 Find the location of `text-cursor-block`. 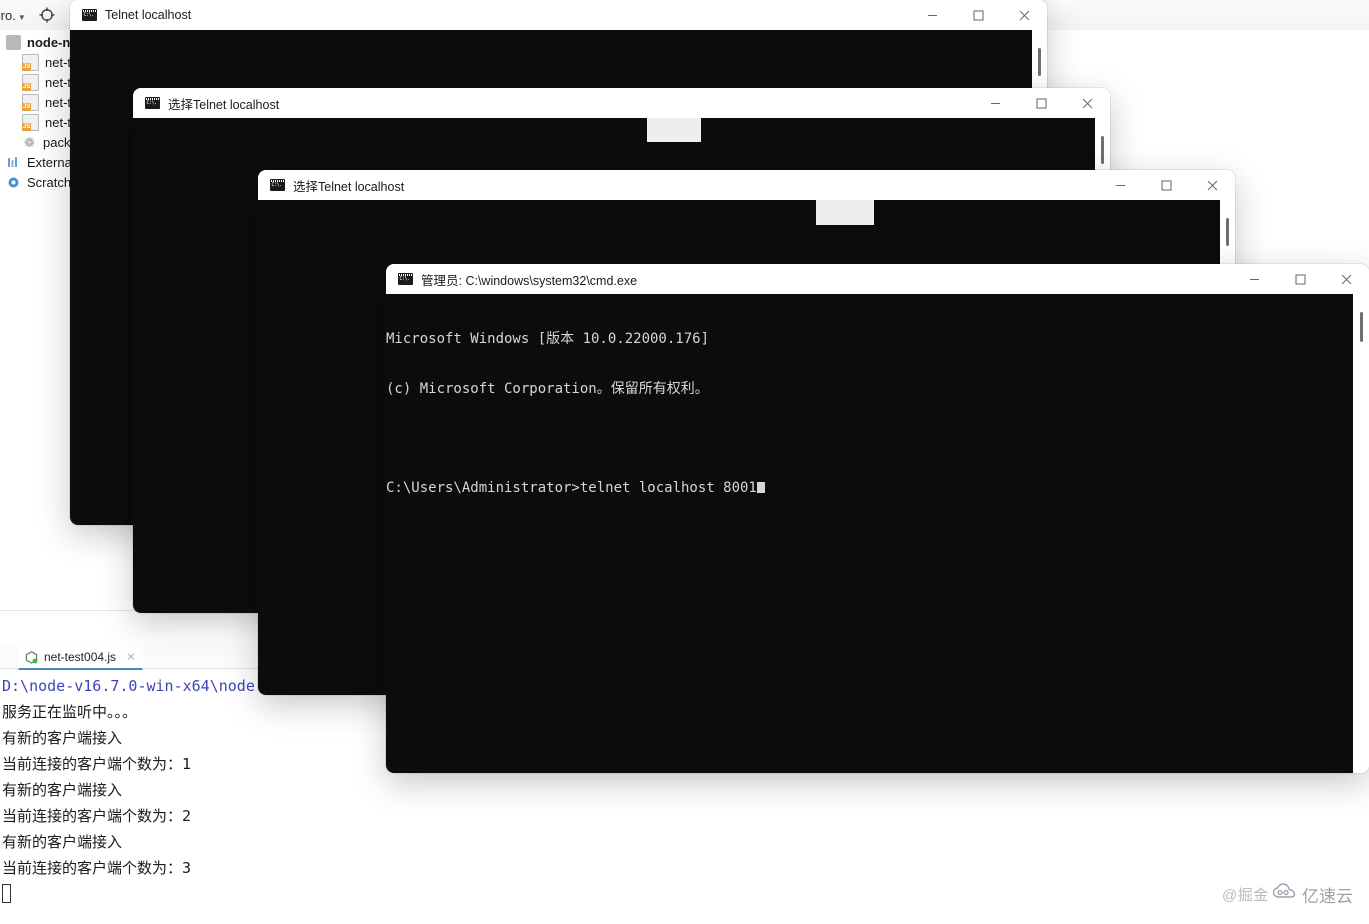

text-cursor-block is located at coordinates (6, 893).